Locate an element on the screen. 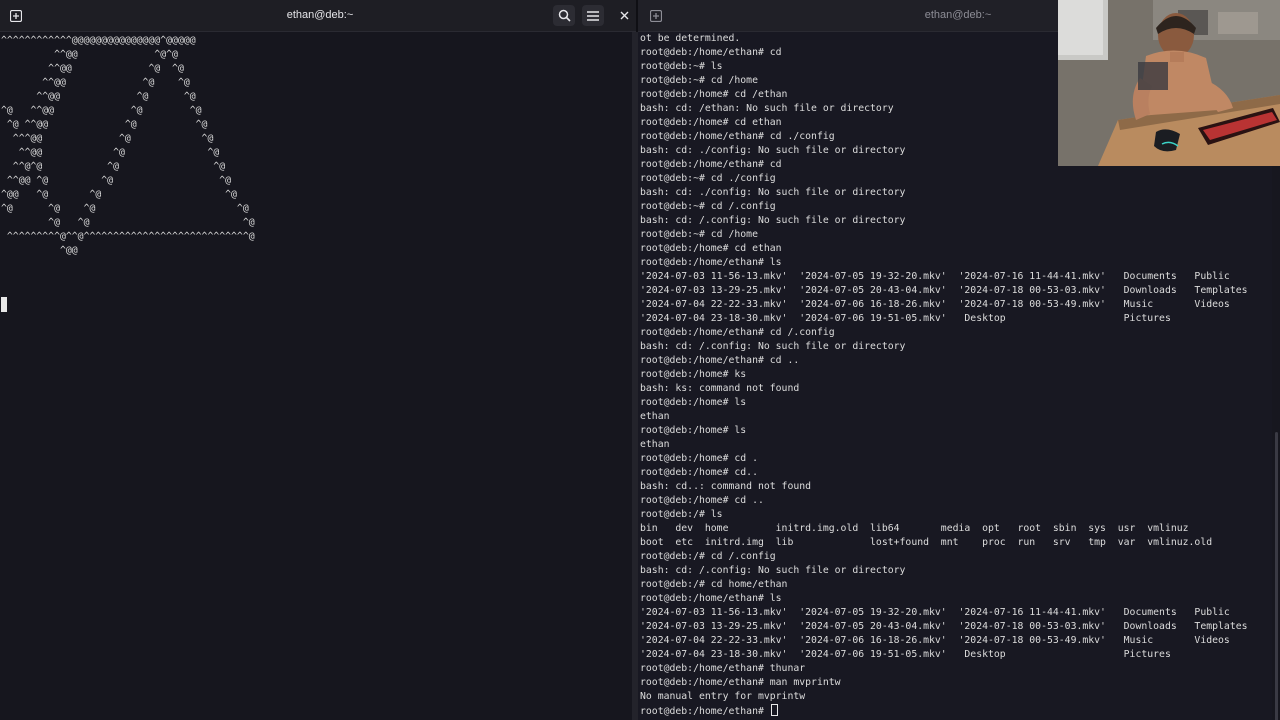 The image size is (1280, 720). close-button is located at coordinates (624, 15).